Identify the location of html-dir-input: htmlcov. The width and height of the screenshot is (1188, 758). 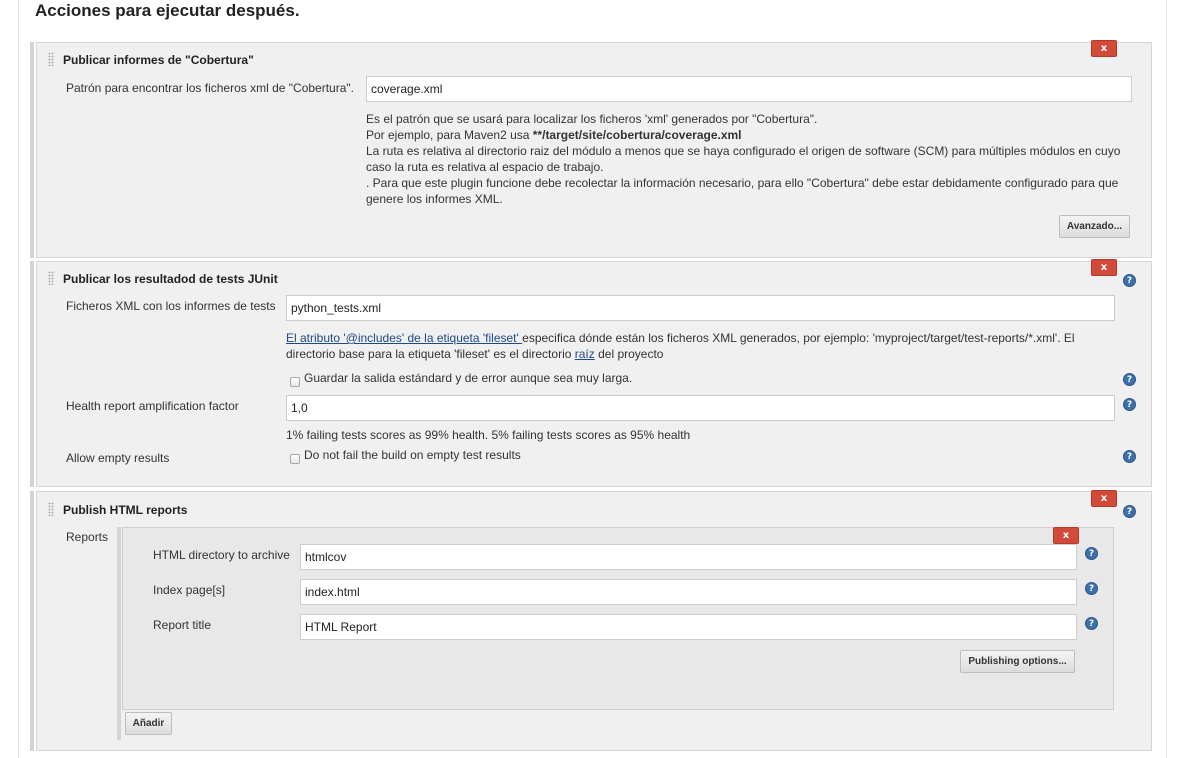
(688, 557).